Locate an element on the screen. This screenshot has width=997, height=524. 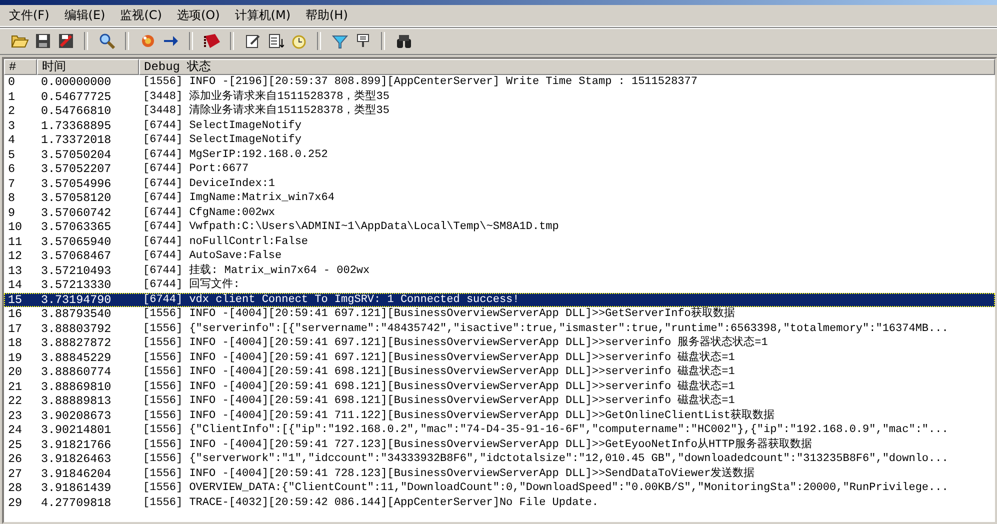
column-header: # is located at coordinates (20, 67).